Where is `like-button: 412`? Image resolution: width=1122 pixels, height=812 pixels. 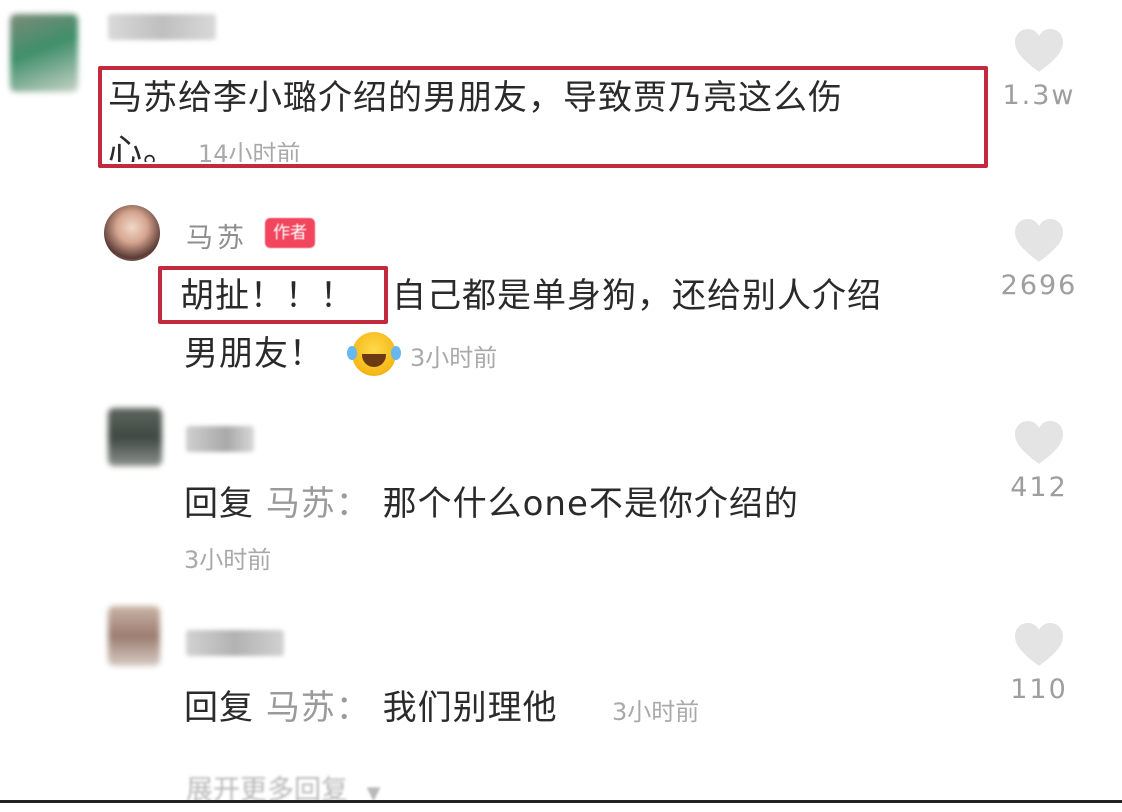 like-button: 412 is located at coordinates (1039, 461).